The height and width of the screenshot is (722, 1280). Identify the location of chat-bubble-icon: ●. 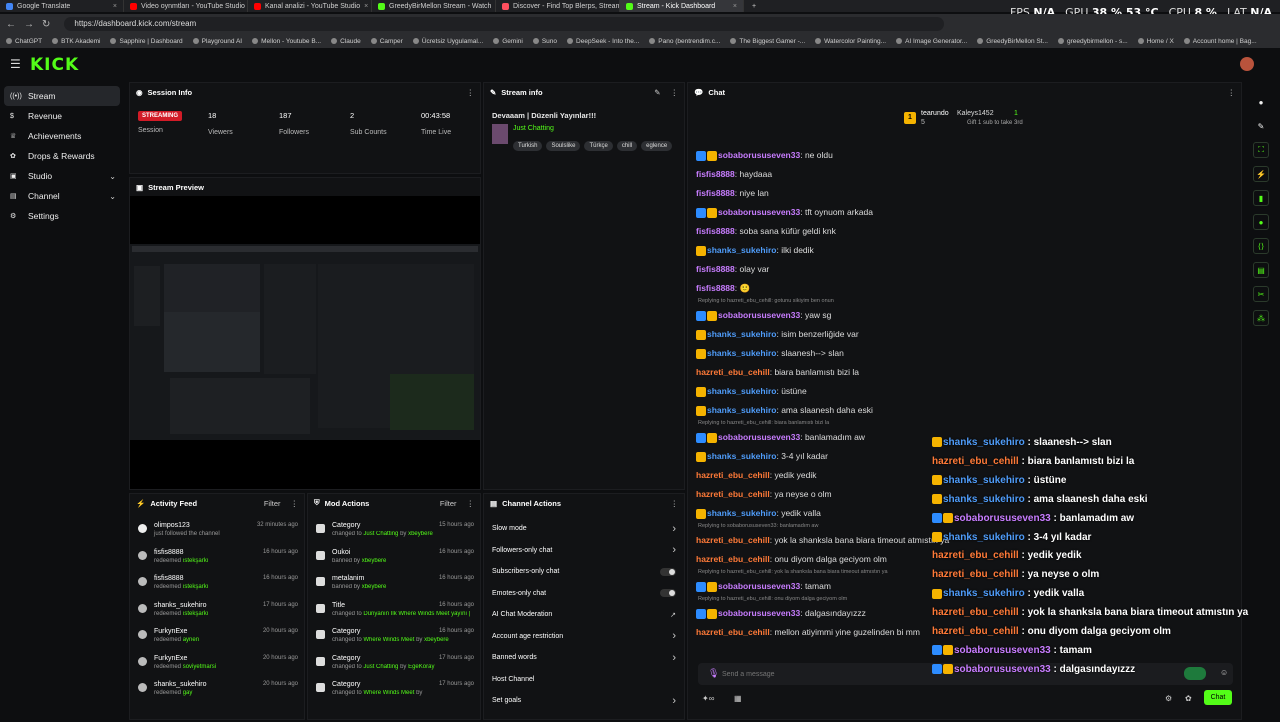
(1261, 222).